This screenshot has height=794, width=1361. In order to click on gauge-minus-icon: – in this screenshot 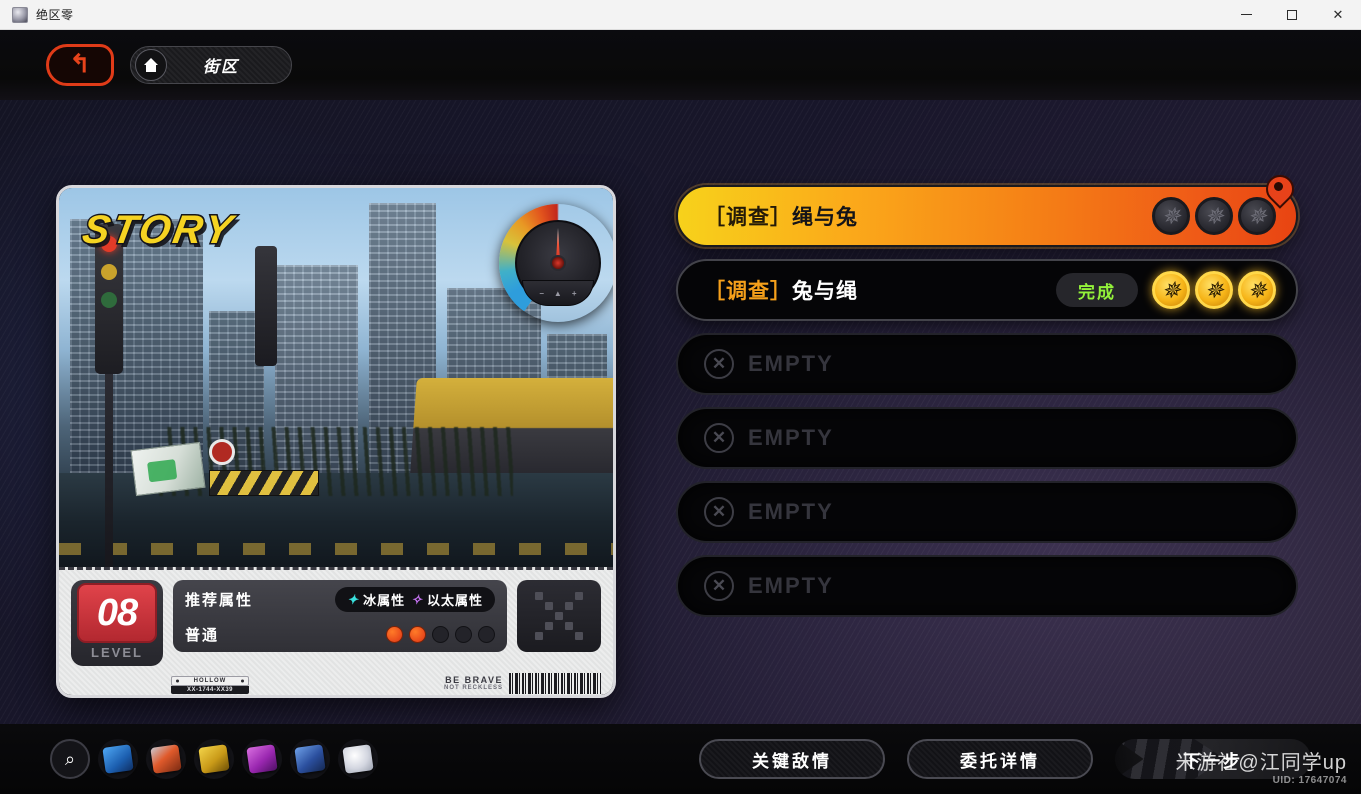, I will do `click(541, 293)`.